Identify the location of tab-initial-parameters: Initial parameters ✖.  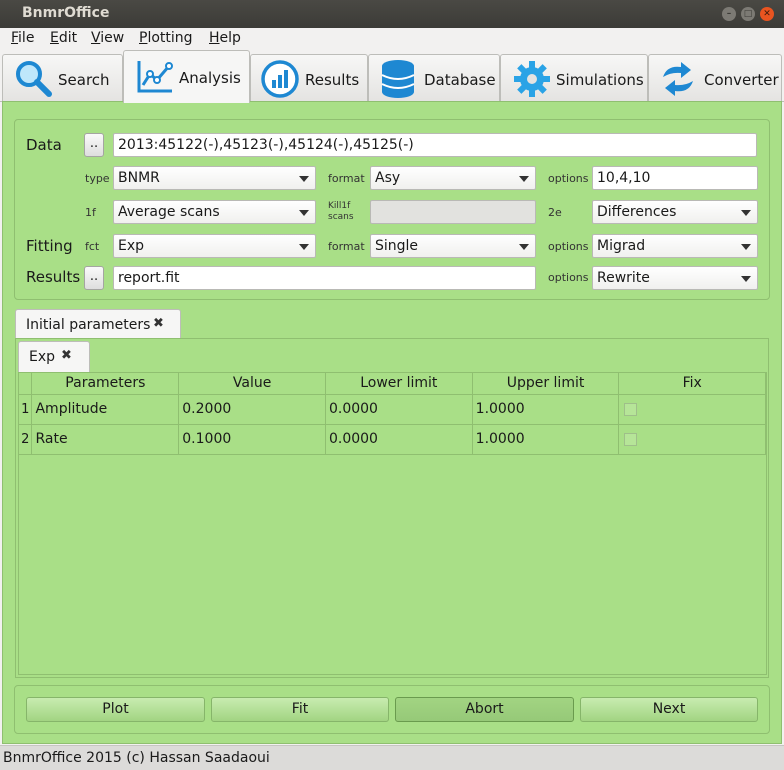
(98, 324).